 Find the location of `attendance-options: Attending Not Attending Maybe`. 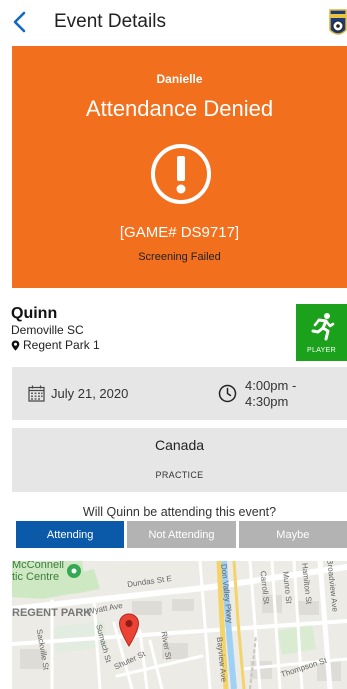

attendance-options: Attending Not Attending Maybe is located at coordinates (181, 534).